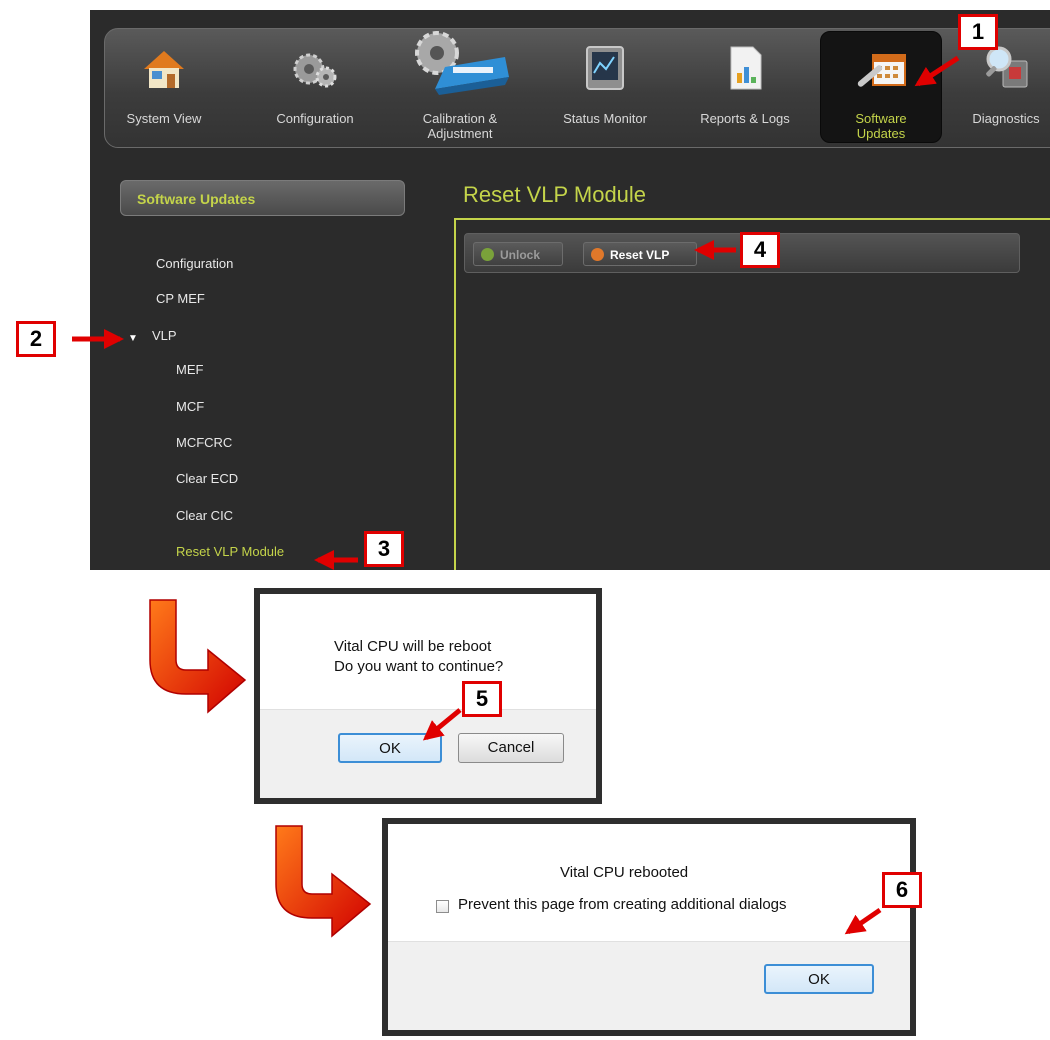  I want to click on callout-2: 2, so click(36, 339).